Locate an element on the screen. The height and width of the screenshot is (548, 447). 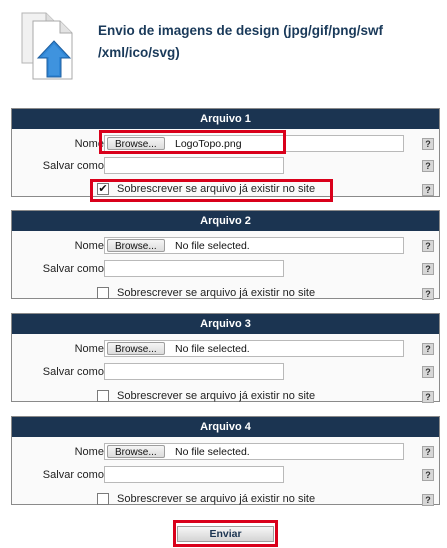
panel-title: Arquivo 4 is located at coordinates (225, 427).